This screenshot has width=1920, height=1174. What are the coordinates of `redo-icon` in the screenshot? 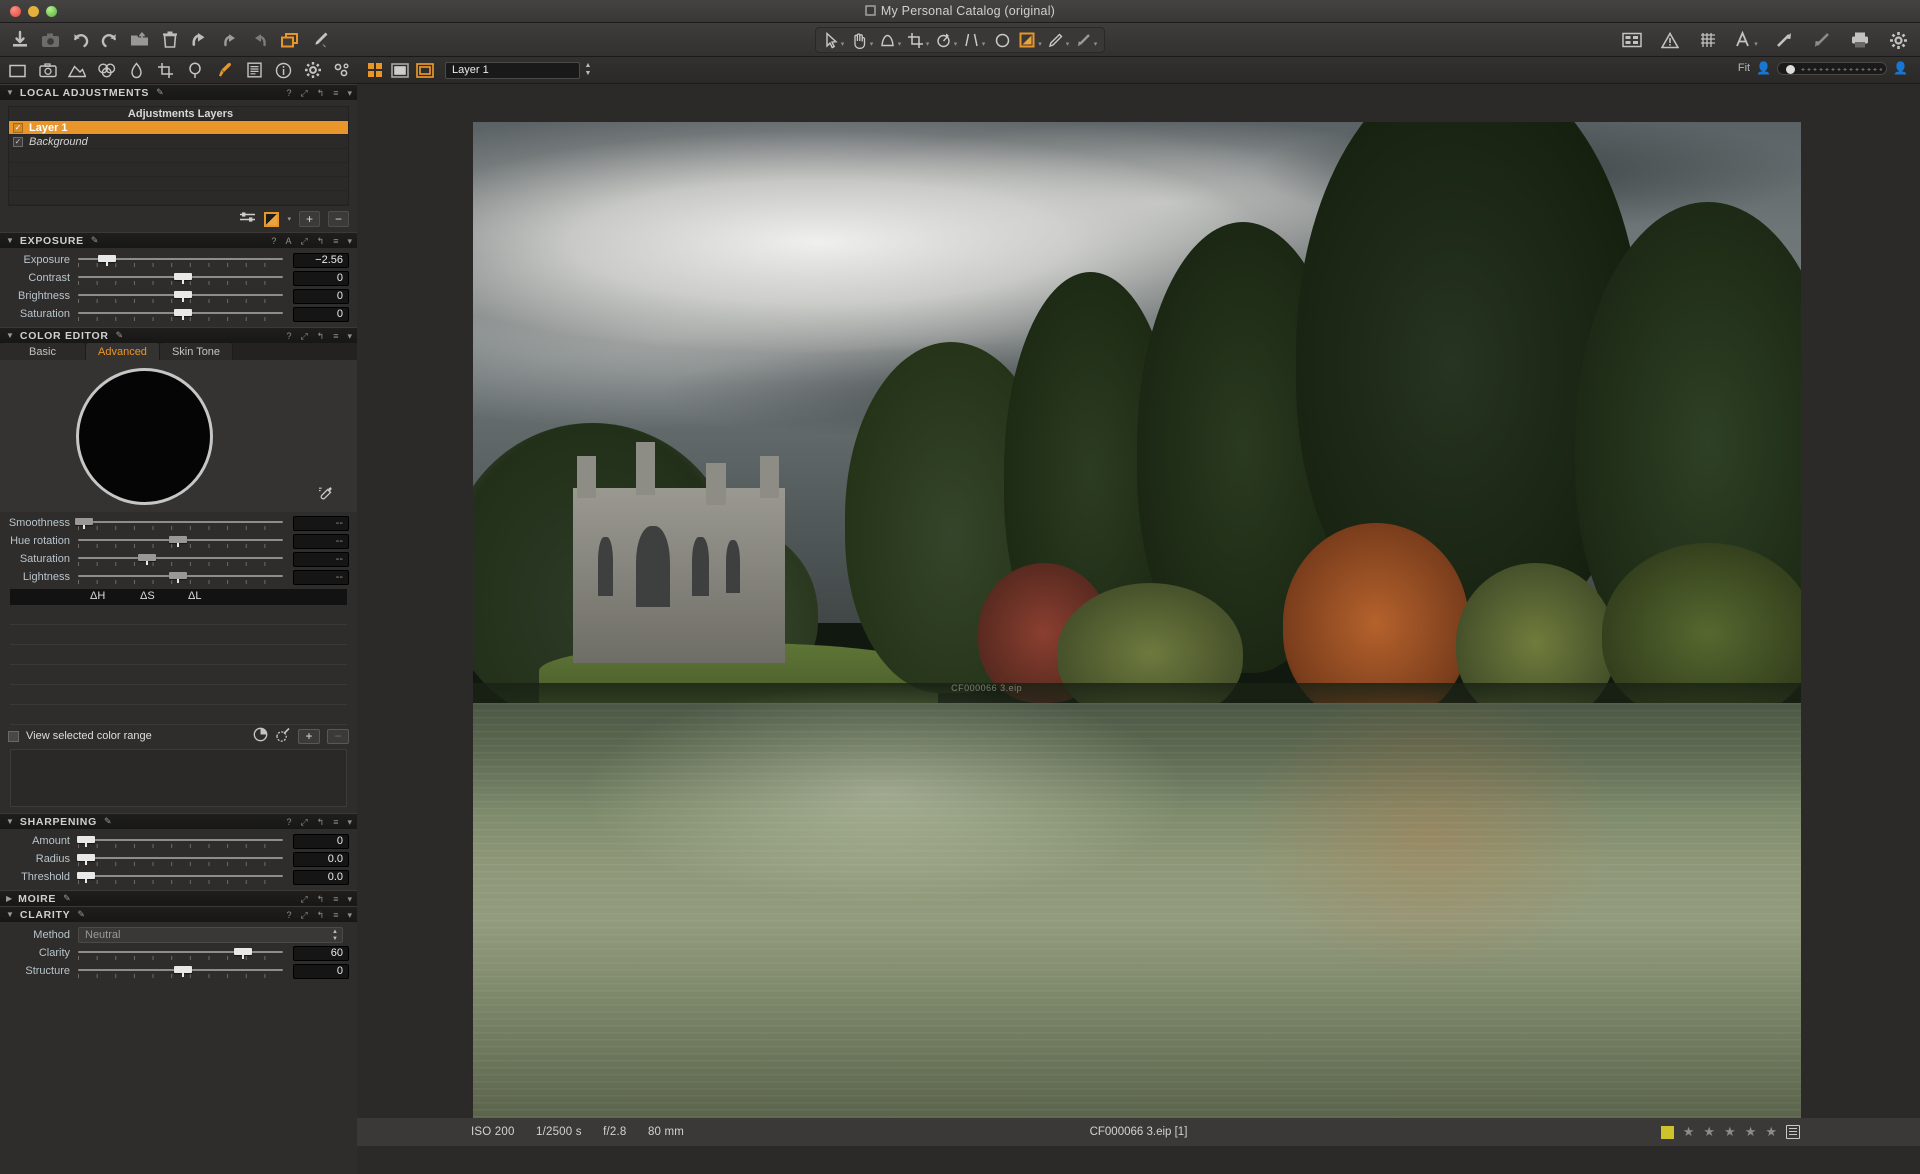 It's located at (260, 40).